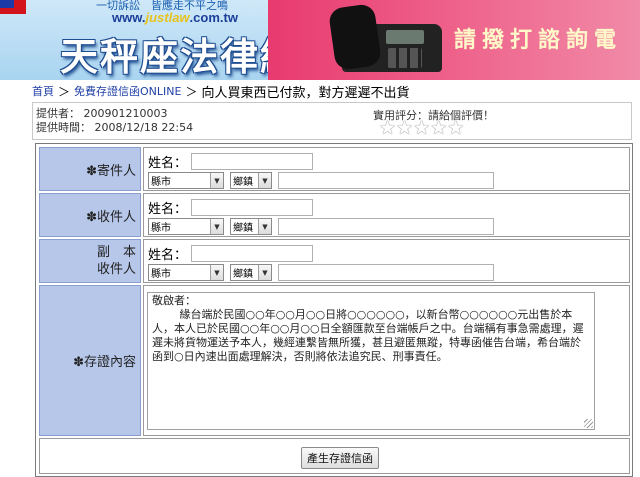 Image resolution: width=640 pixels, height=477 pixels. Describe the element at coordinates (186, 180) in the screenshot. I see `sender-county-select: 縣市 ▼` at that location.